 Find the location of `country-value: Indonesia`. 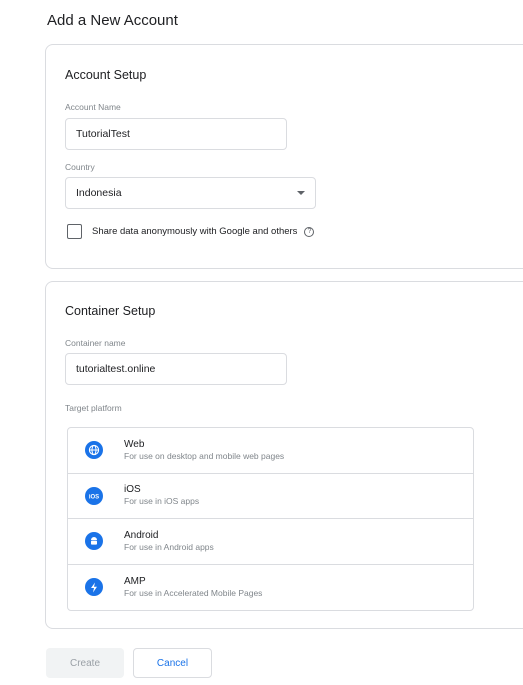

country-value: Indonesia is located at coordinates (99, 193).